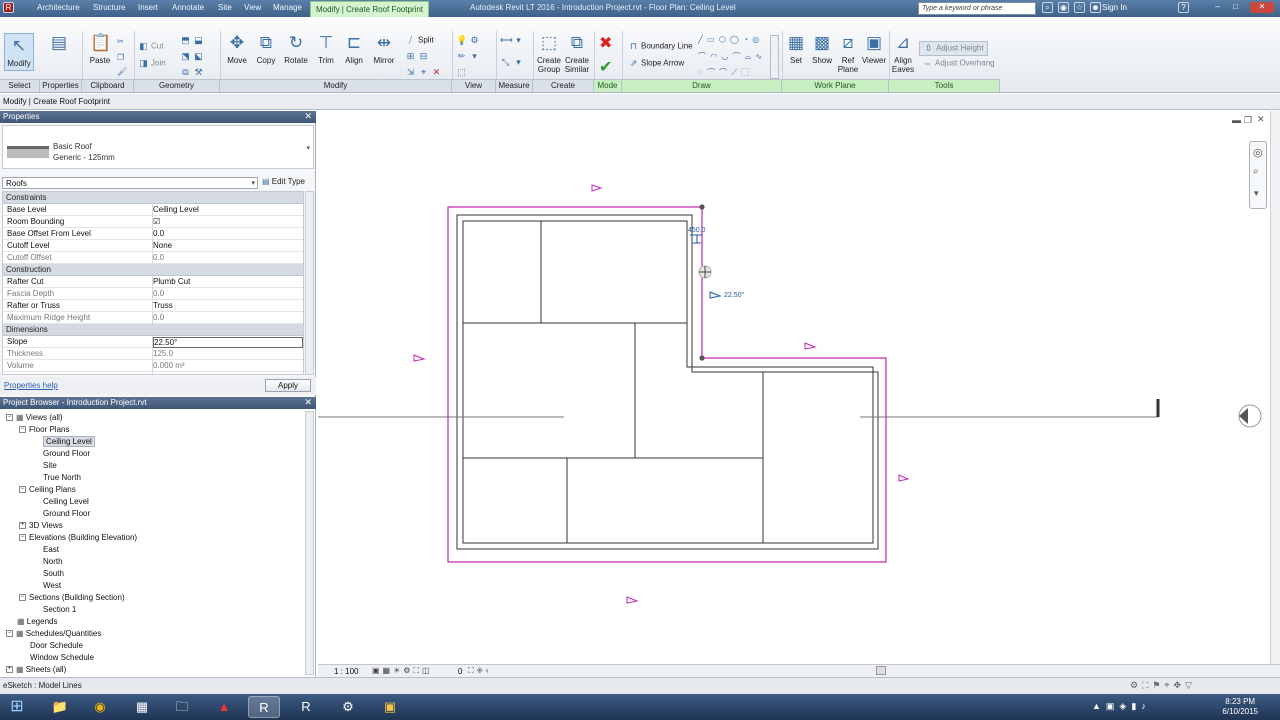 This screenshot has height=720, width=1280. Describe the element at coordinates (1275, 387) in the screenshot. I see `canvas-vertical-scrollbar` at that location.